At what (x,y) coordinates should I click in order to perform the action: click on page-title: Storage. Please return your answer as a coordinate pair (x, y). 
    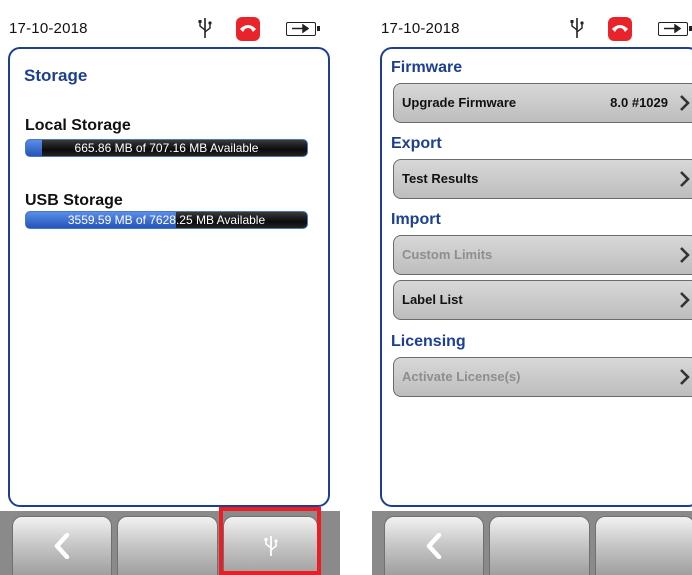
    Looking at the image, I should click on (56, 75).